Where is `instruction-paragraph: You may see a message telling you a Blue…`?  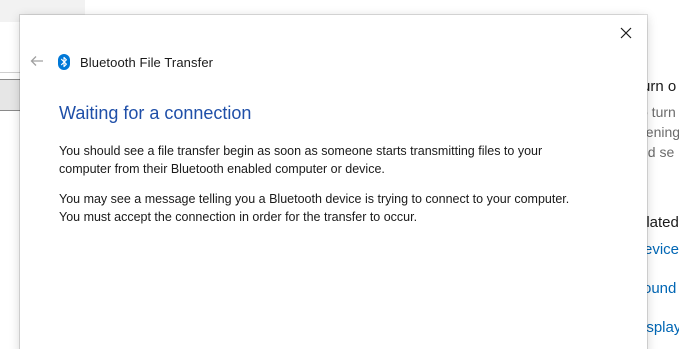
instruction-paragraph: You may see a message telling you a Blue… is located at coordinates (314, 208).